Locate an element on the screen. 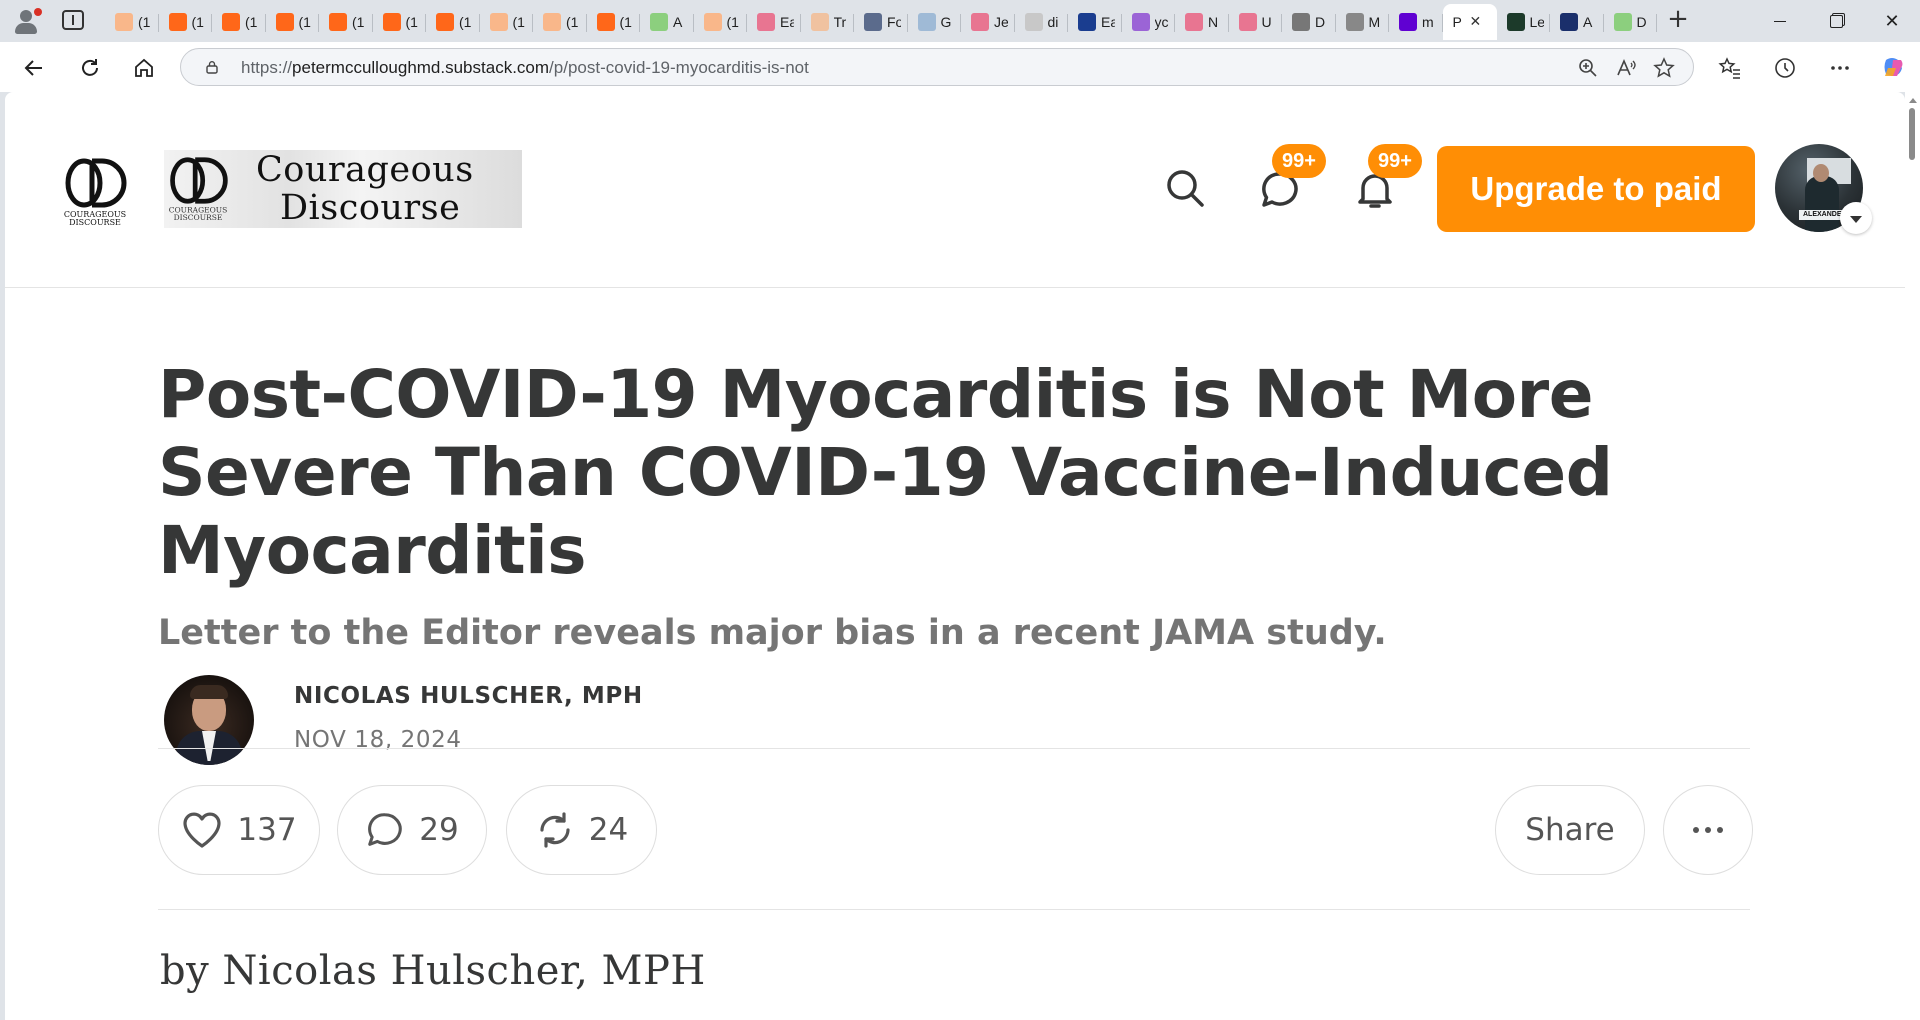 Image resolution: width=1920 pixels, height=1020 pixels. comment-icon is located at coordinates (385, 829).